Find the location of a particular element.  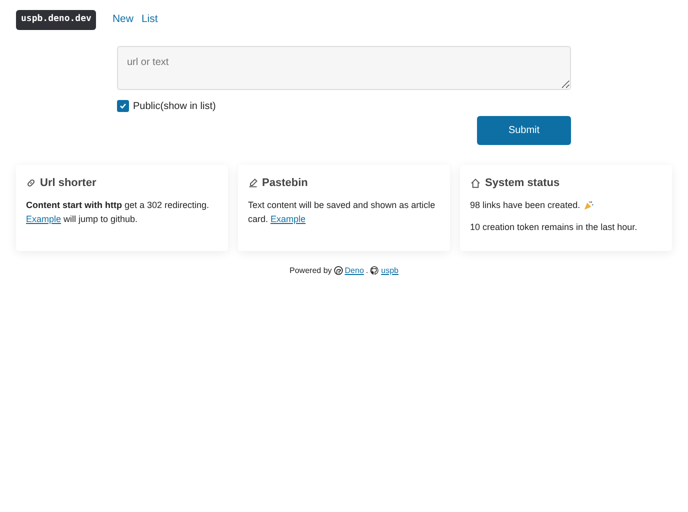

card-title: System status is located at coordinates (522, 183).